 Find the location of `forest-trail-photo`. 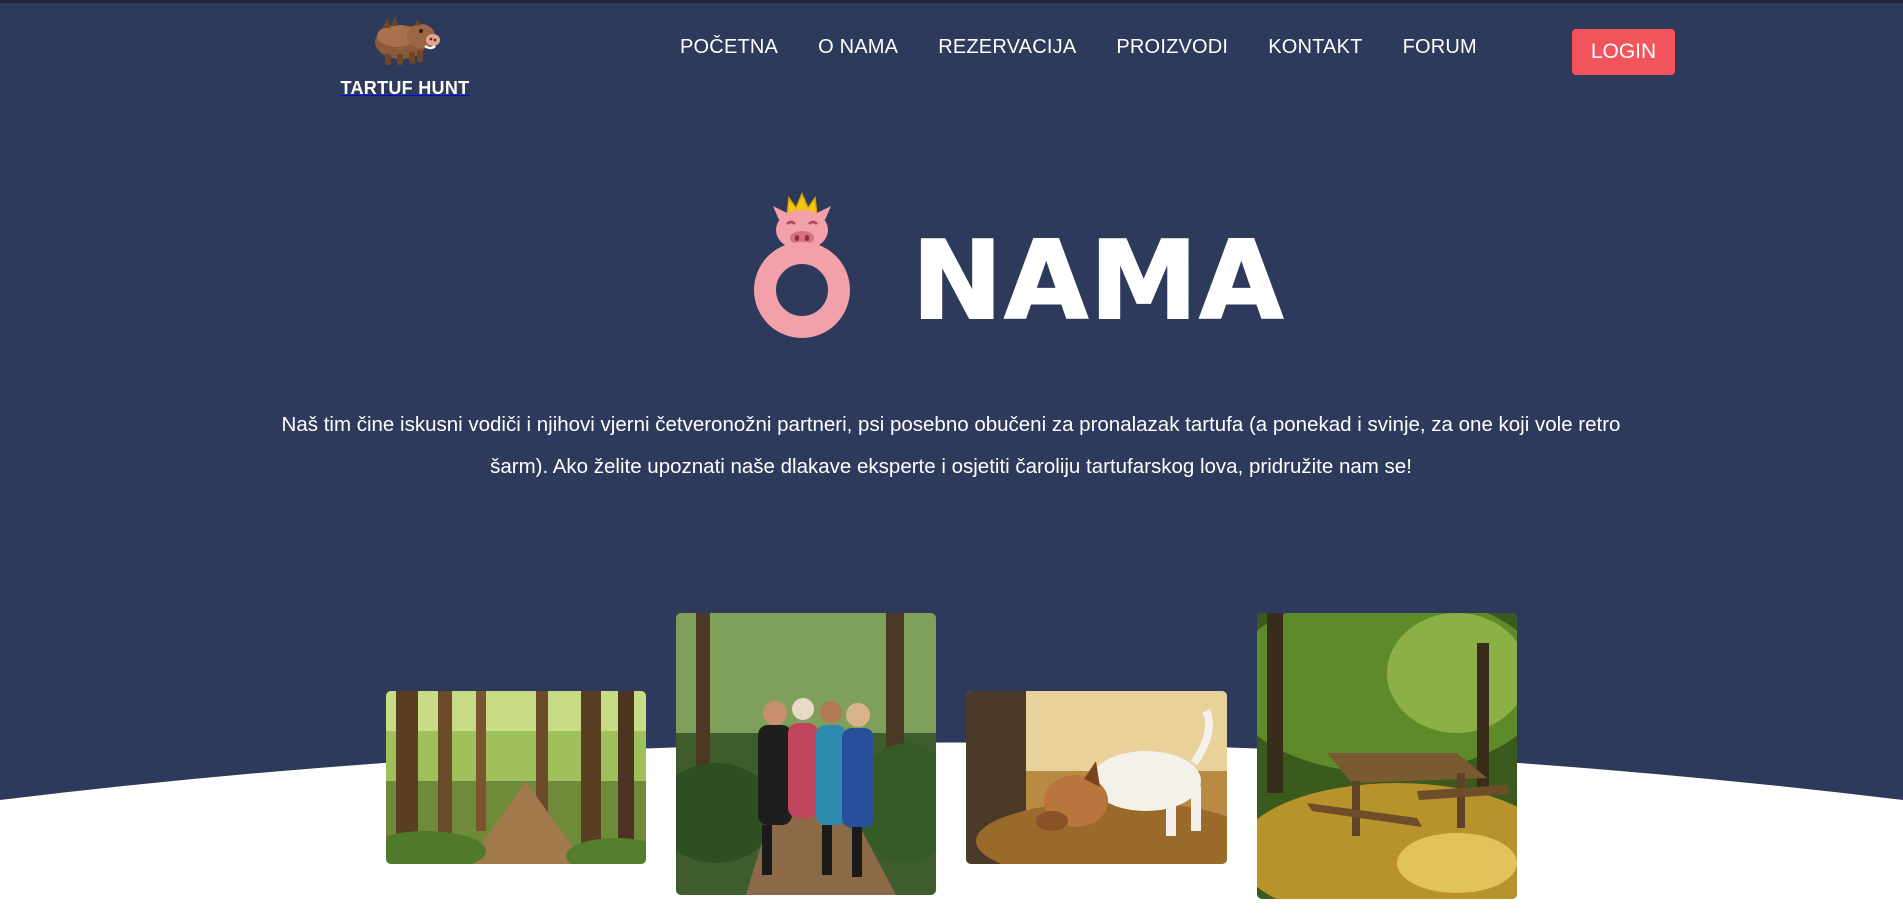

forest-trail-photo is located at coordinates (516, 777).